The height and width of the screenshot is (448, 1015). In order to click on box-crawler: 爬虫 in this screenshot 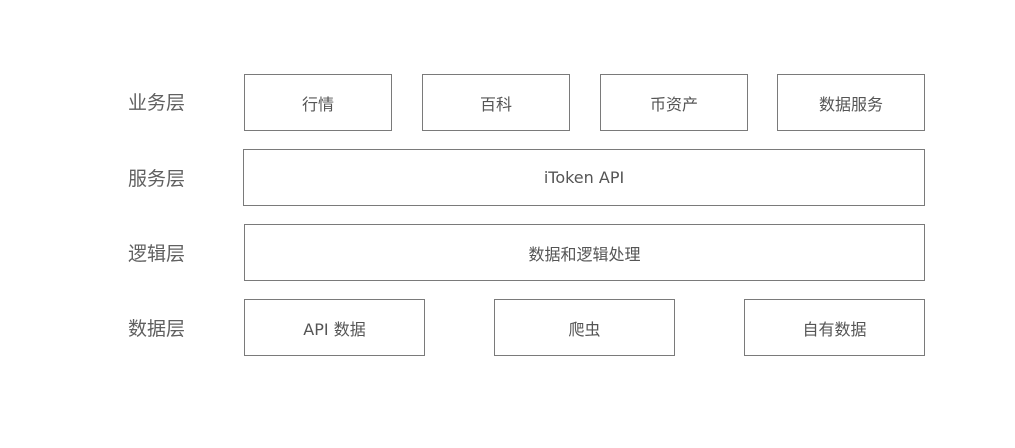, I will do `click(584, 327)`.